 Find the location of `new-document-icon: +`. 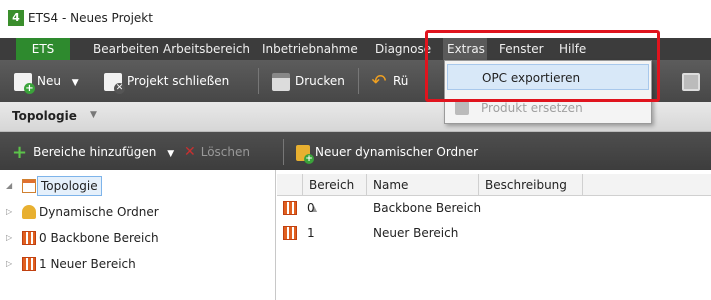

new-document-icon: + is located at coordinates (24, 83).